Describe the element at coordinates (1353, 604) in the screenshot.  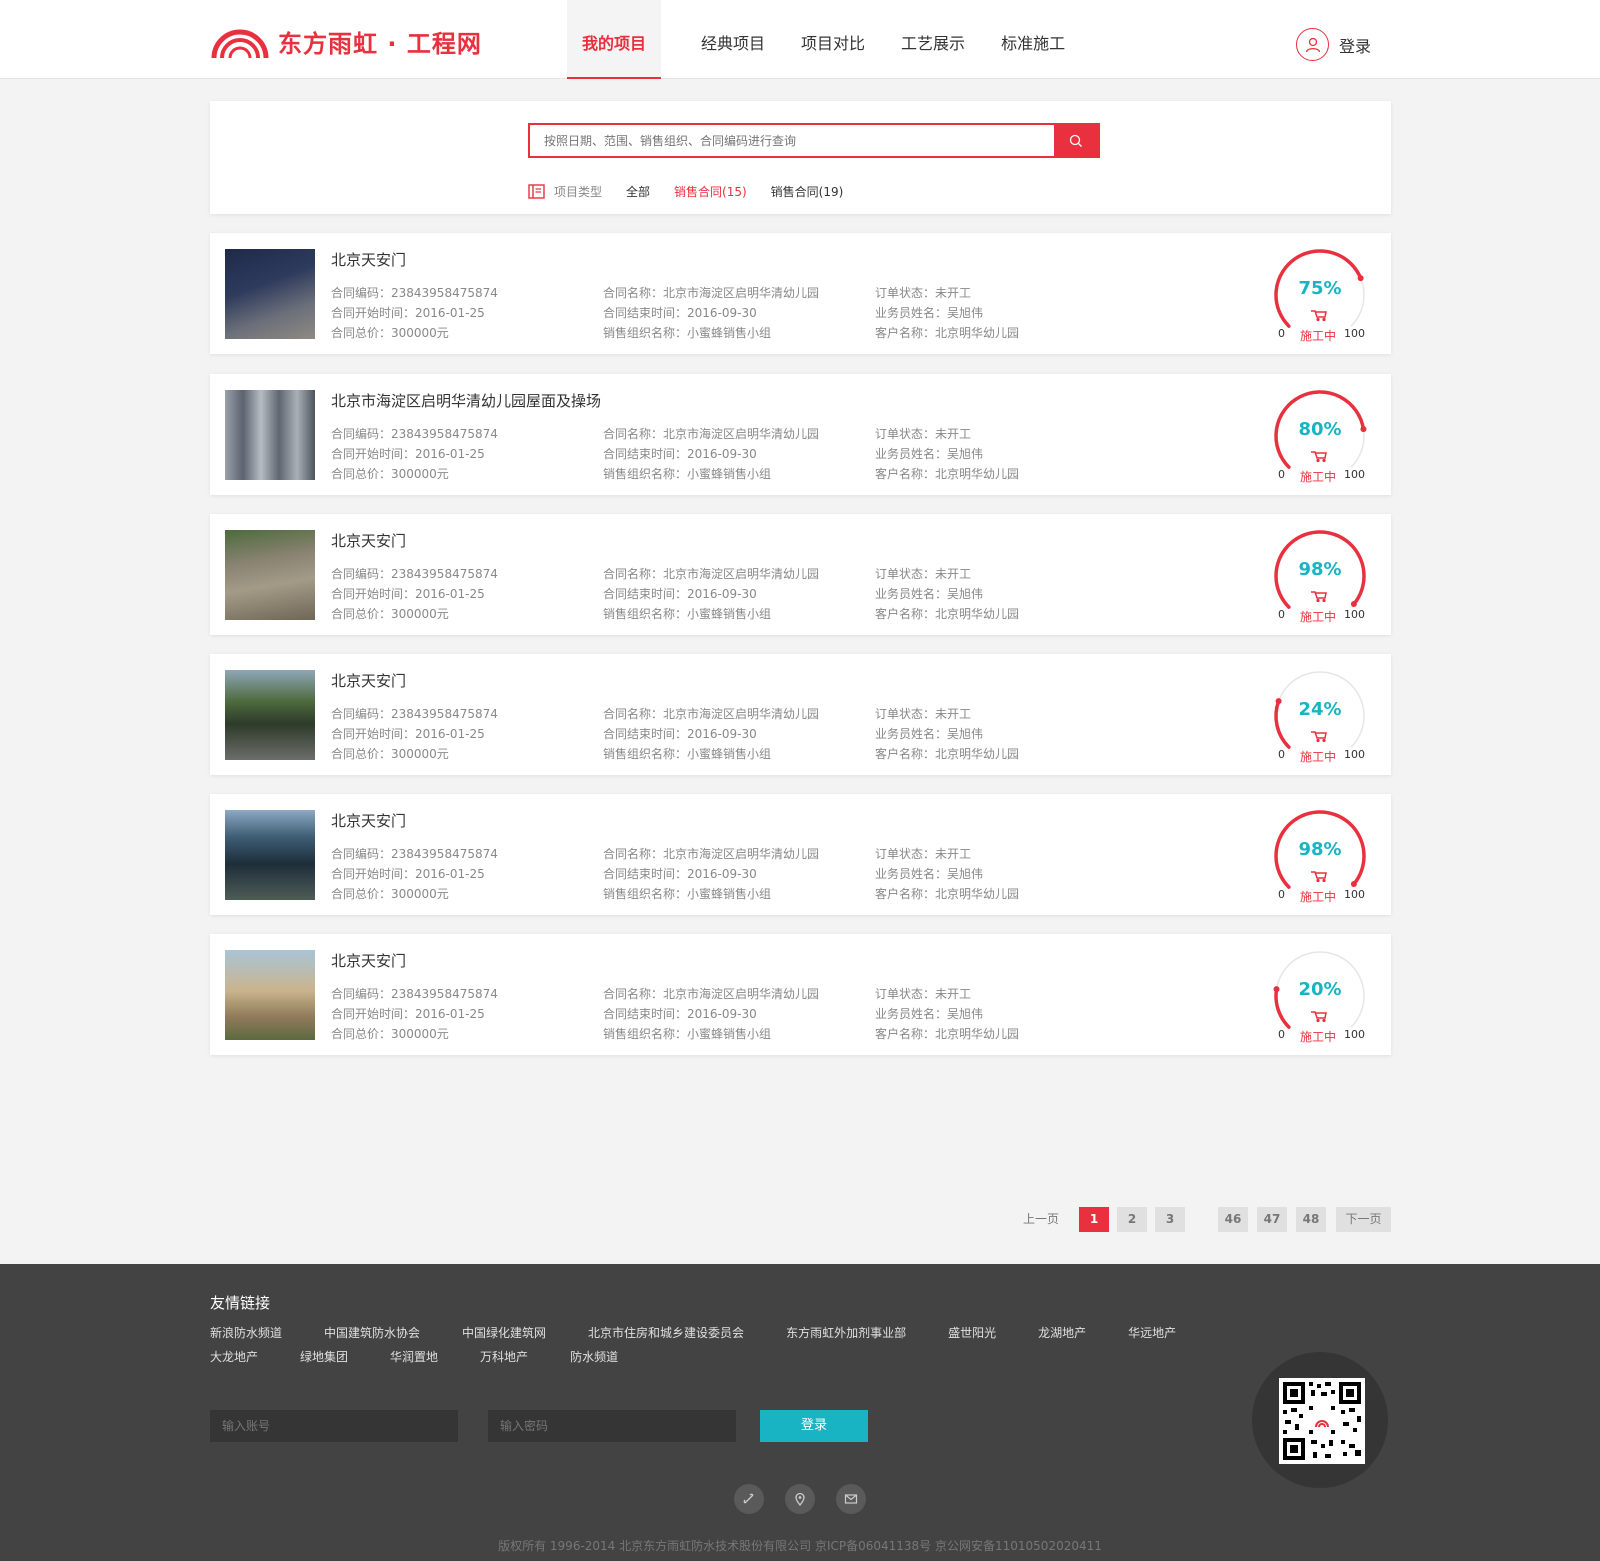
I see `progress-dot` at that location.